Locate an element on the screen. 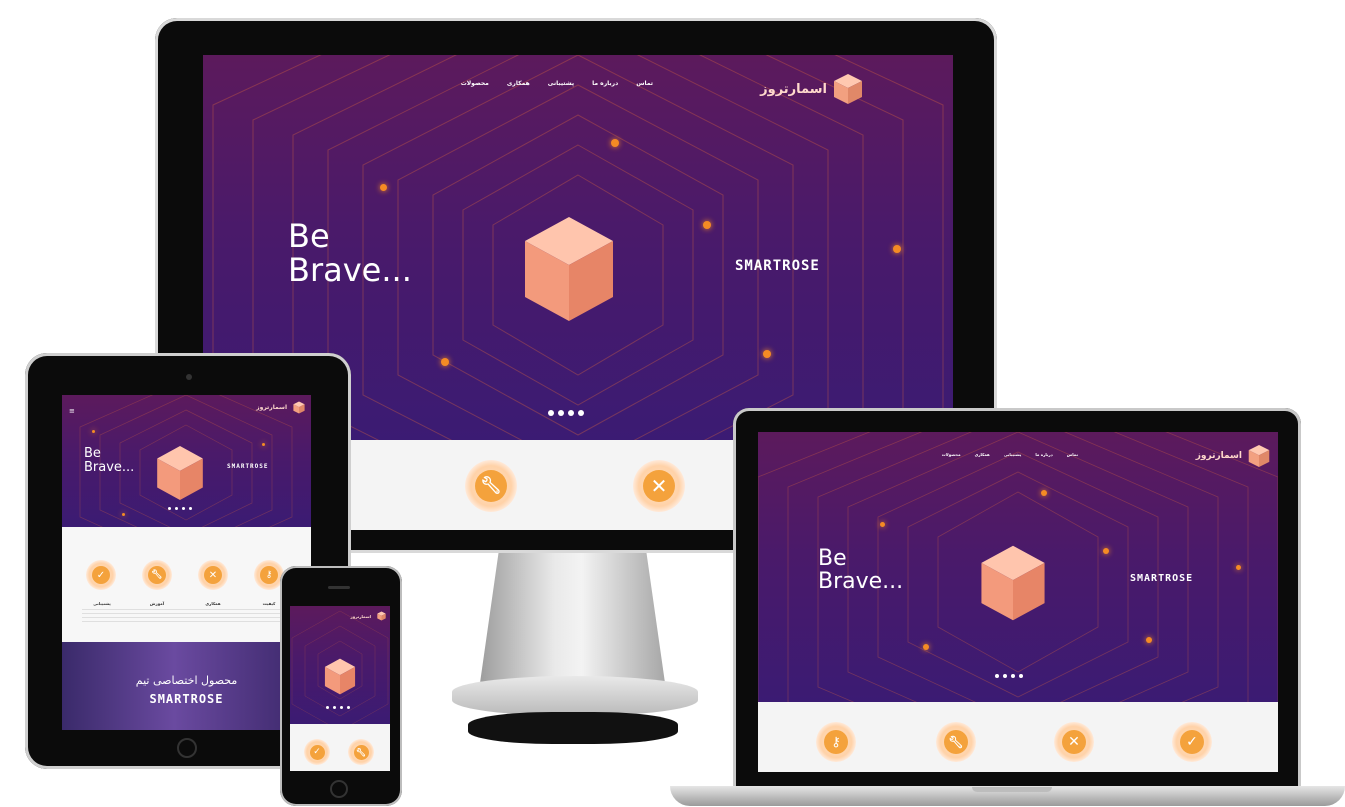  hamburger-menu-icon: ≡ is located at coordinates (72, 411).